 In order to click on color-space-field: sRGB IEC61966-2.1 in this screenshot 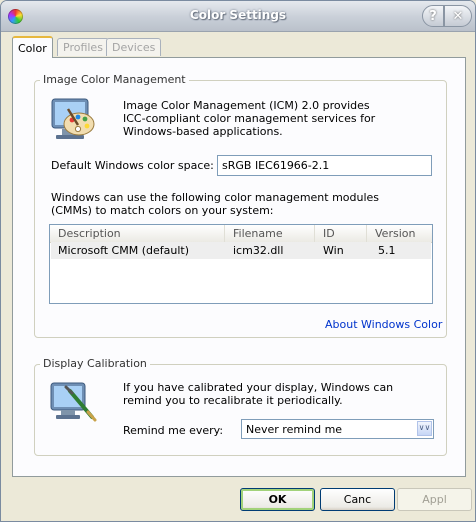, I will do `click(324, 165)`.